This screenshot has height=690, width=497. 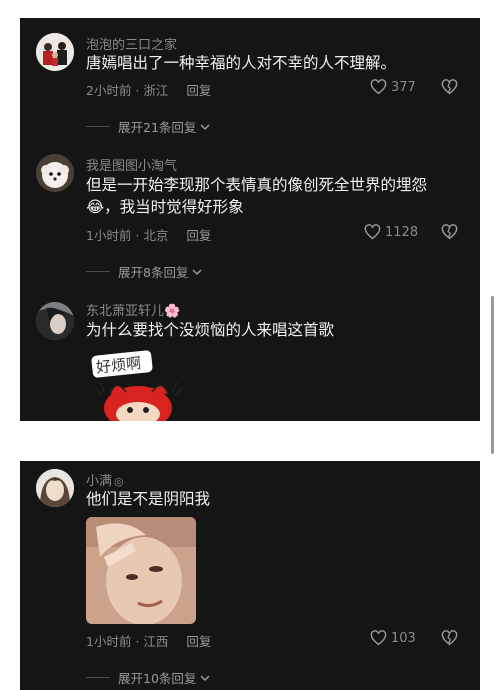 What do you see at coordinates (95, 207) in the screenshot?
I see `laughing-emoji-icon: 😂` at bounding box center [95, 207].